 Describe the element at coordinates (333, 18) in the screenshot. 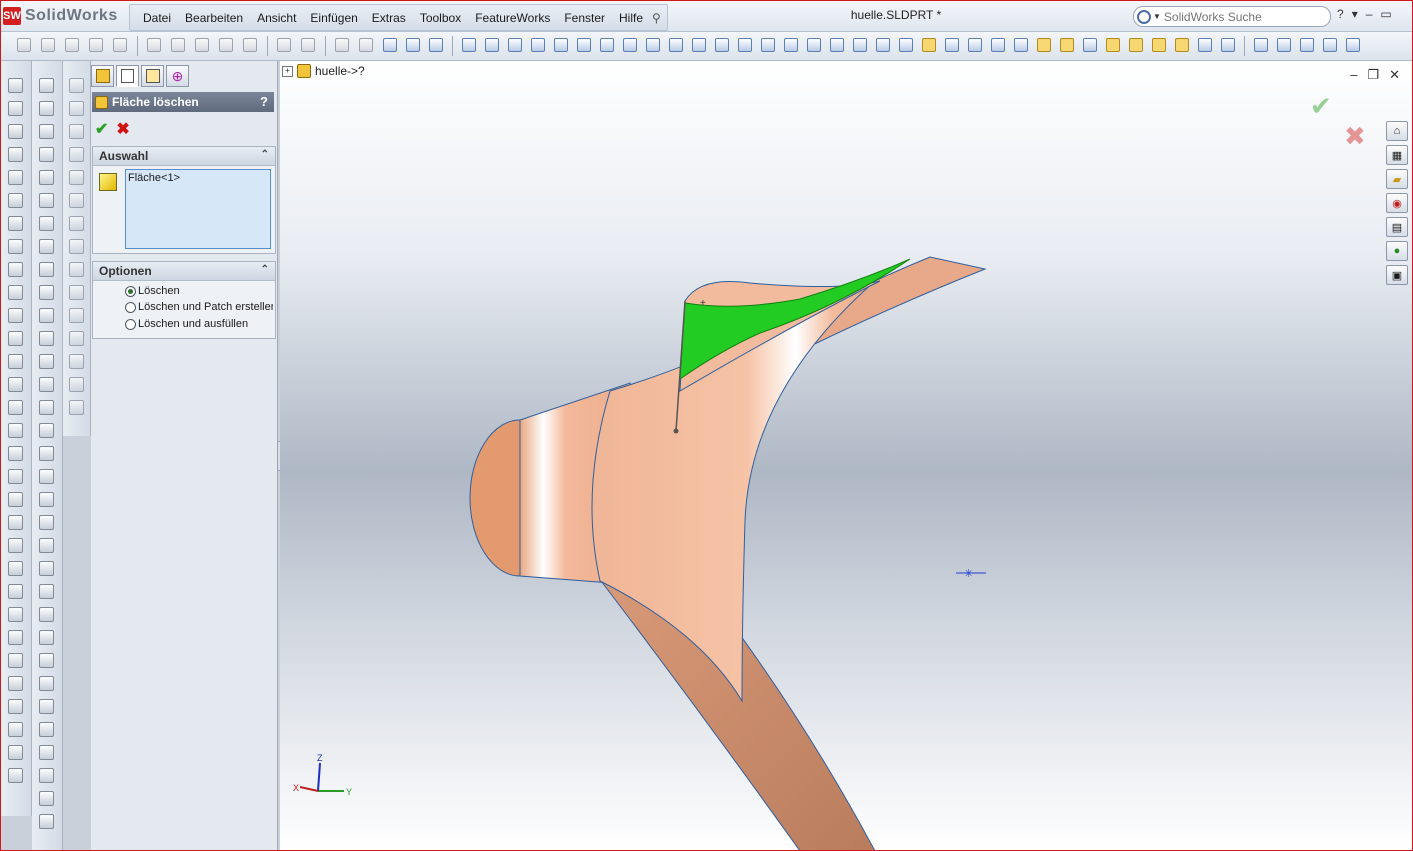

I see `menu-einfuegen: Einfügen` at that location.